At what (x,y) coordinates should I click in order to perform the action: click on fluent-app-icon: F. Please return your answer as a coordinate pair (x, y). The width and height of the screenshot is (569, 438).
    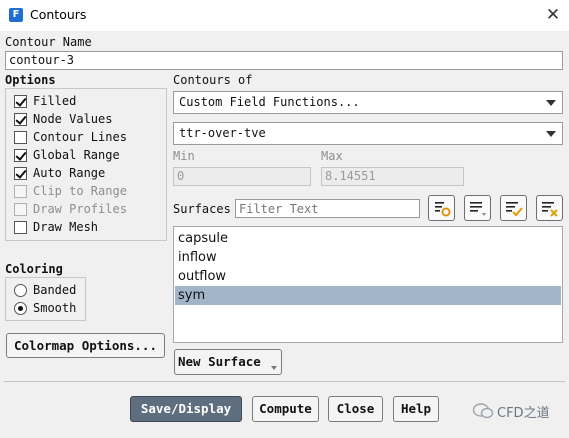
    Looking at the image, I should click on (16, 15).